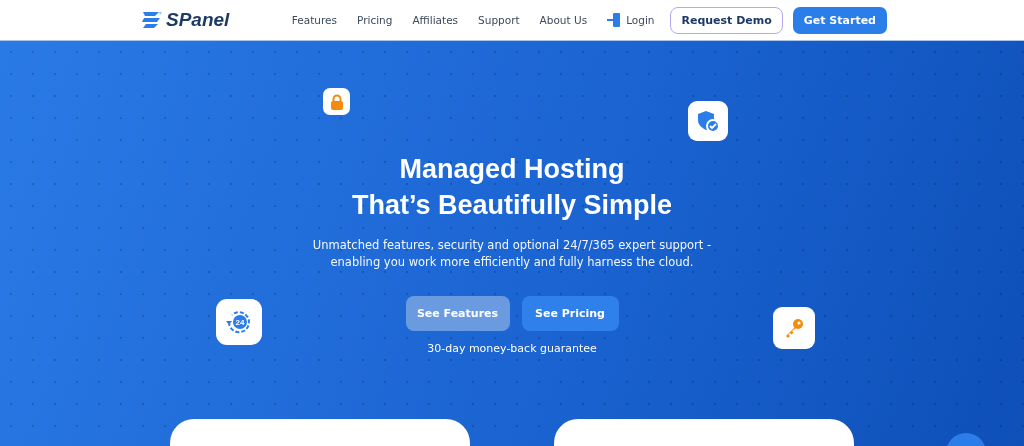  I want to click on login-icon, so click(614, 20).